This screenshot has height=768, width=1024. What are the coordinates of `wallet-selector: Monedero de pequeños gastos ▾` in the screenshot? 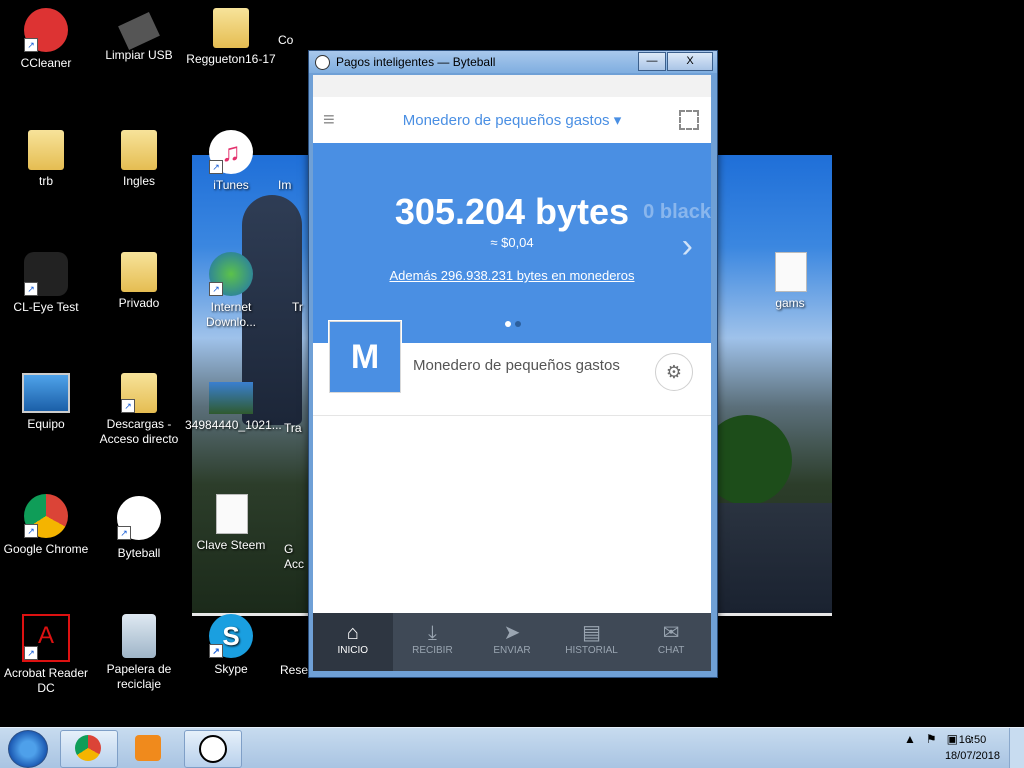 It's located at (512, 120).